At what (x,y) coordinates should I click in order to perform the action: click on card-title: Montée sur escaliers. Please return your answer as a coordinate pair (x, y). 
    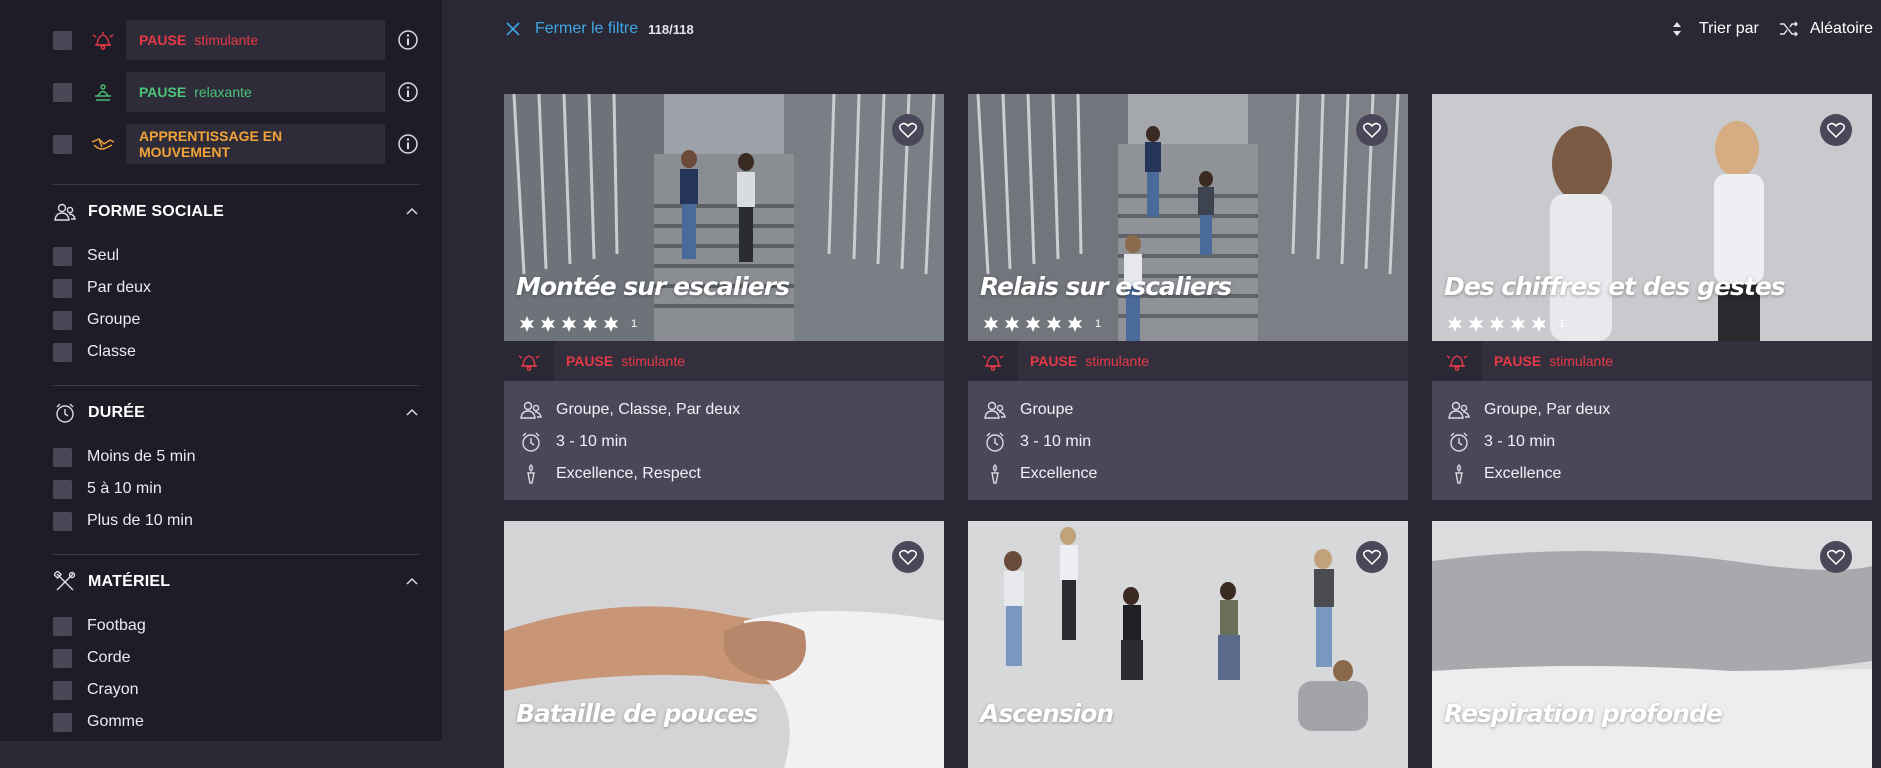
    Looking at the image, I should click on (653, 286).